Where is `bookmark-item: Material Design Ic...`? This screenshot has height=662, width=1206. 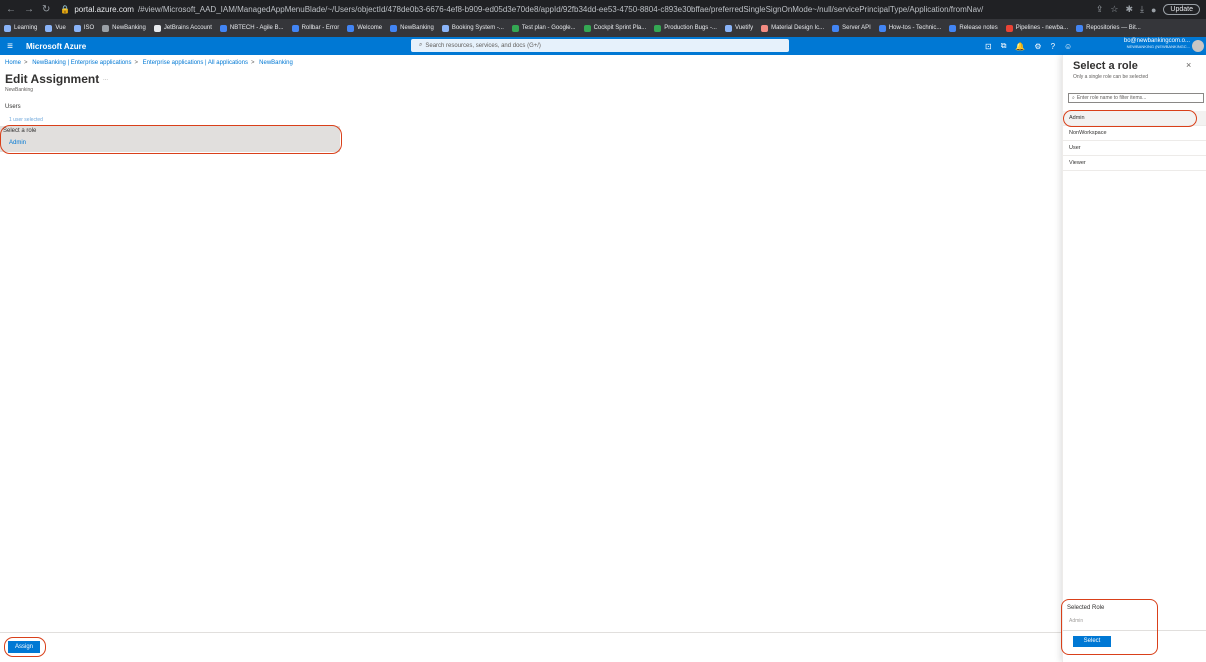
bookmark-item: Material Design Ic... is located at coordinates (792, 28).